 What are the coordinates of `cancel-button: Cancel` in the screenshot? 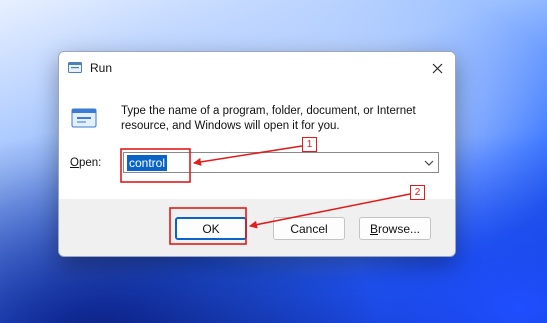 It's located at (309, 228).